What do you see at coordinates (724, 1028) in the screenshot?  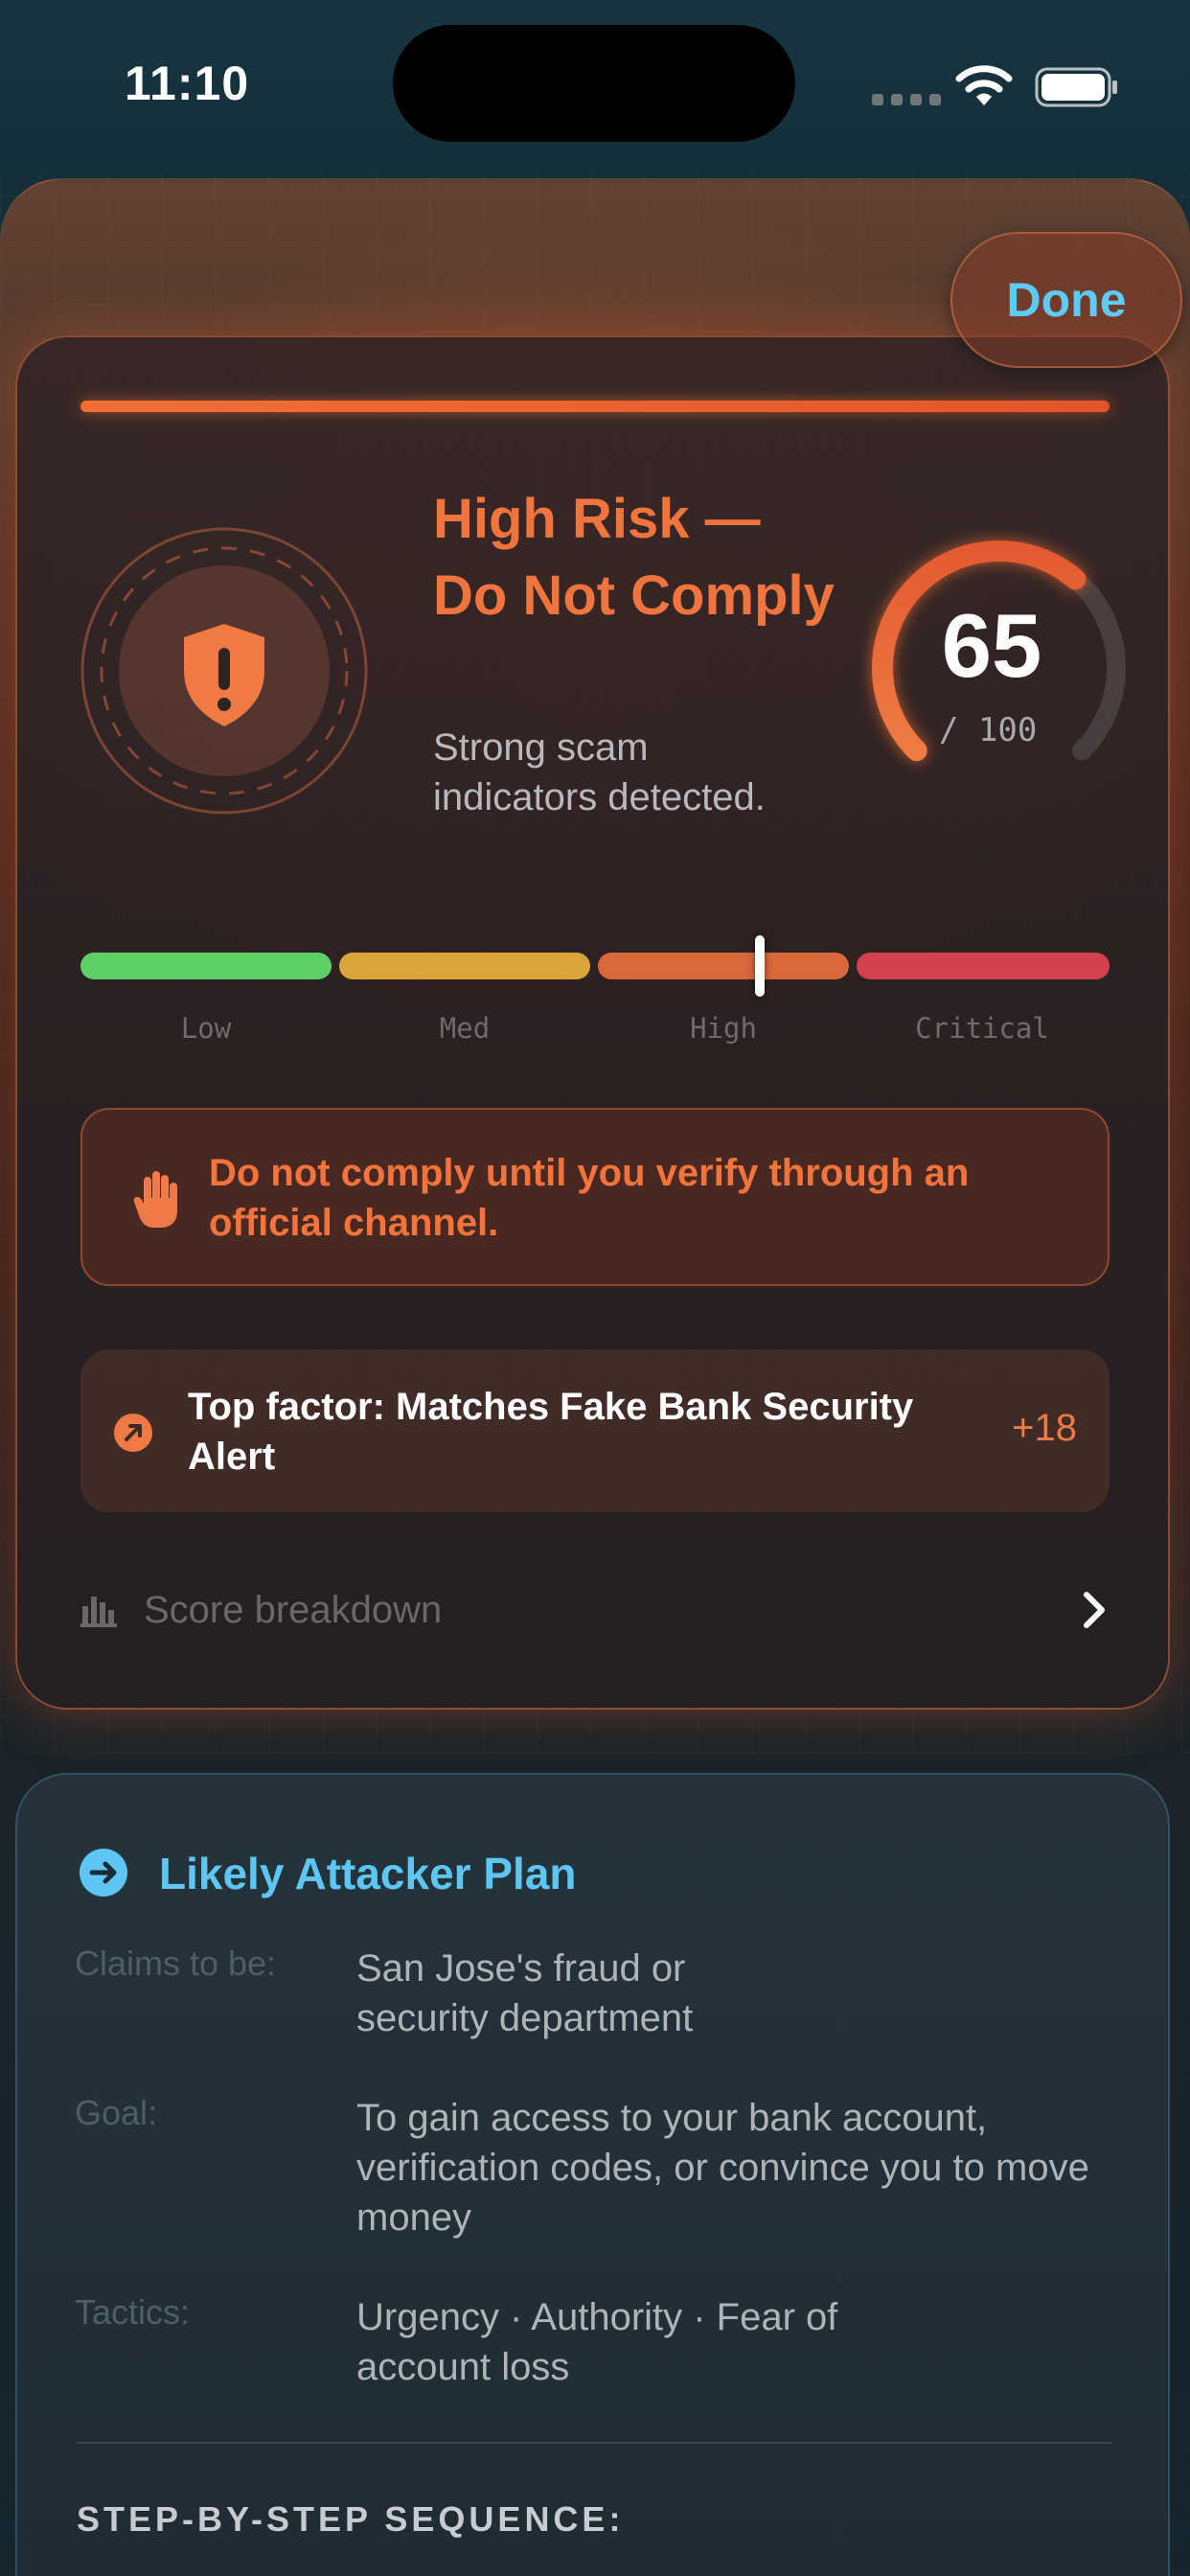 I see `scale-label-high: High` at bounding box center [724, 1028].